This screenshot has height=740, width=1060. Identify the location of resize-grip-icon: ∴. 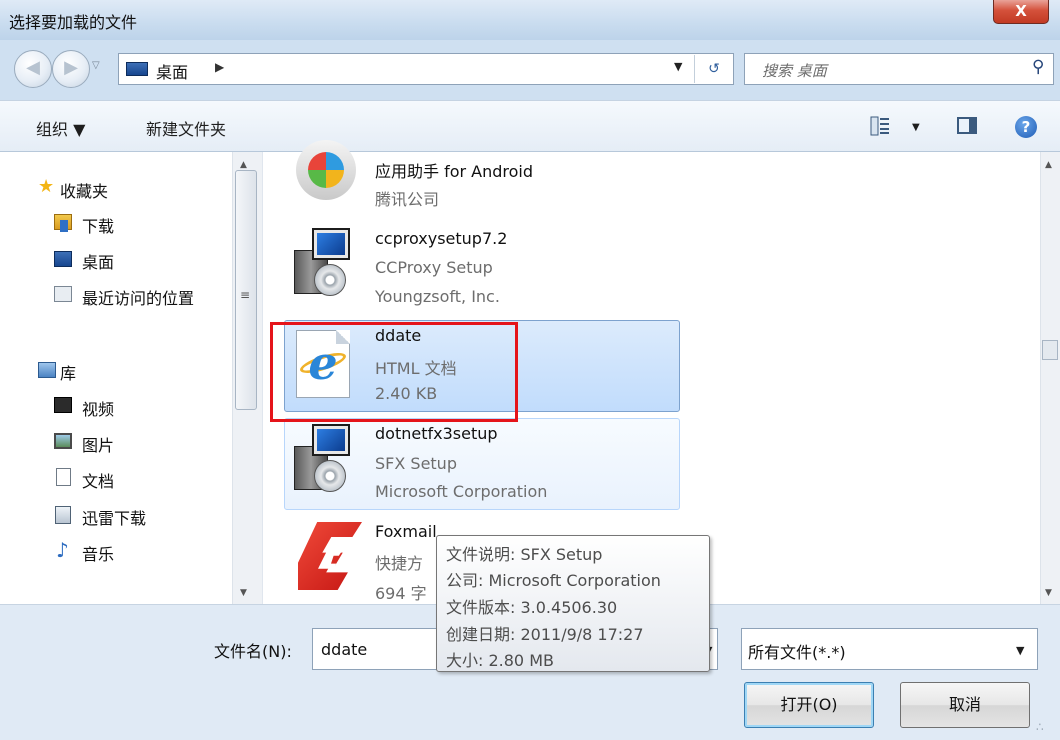
(1040, 727).